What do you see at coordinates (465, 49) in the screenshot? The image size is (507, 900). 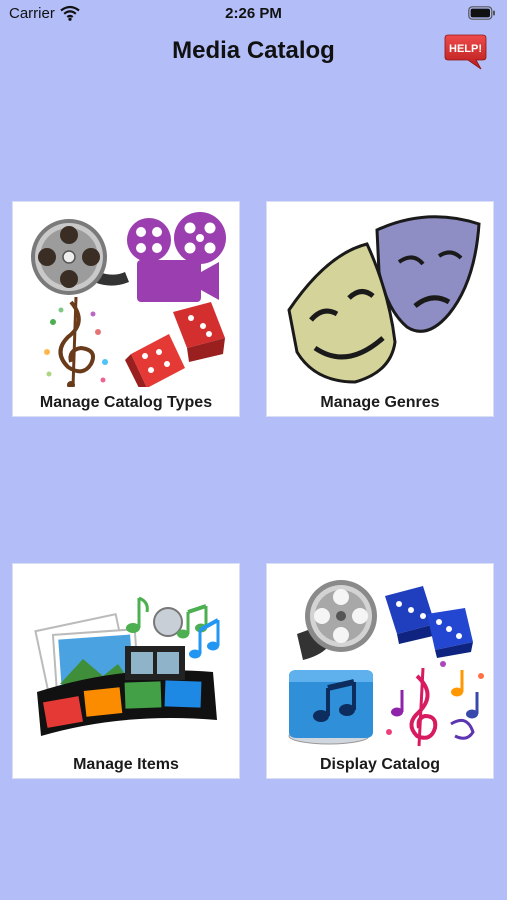 I see `help-label: HELP!` at bounding box center [465, 49].